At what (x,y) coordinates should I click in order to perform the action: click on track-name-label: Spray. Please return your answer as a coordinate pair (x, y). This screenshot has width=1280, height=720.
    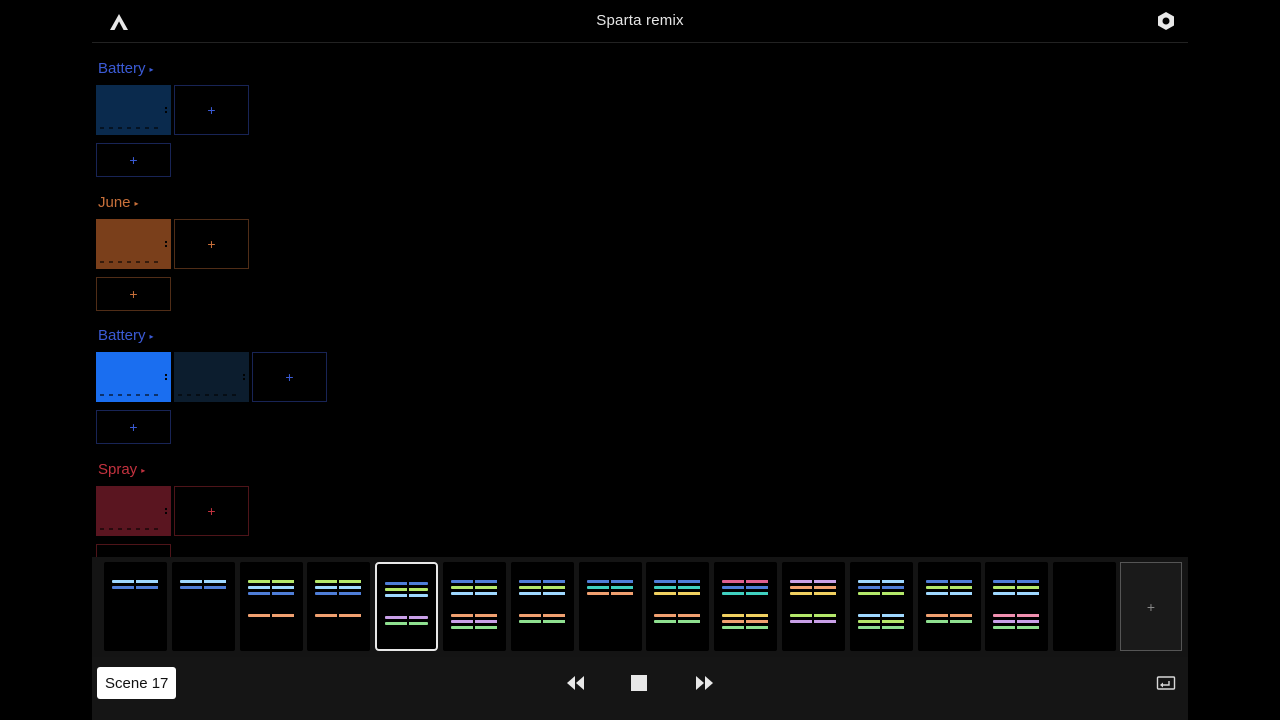
    Looking at the image, I should click on (118, 469).